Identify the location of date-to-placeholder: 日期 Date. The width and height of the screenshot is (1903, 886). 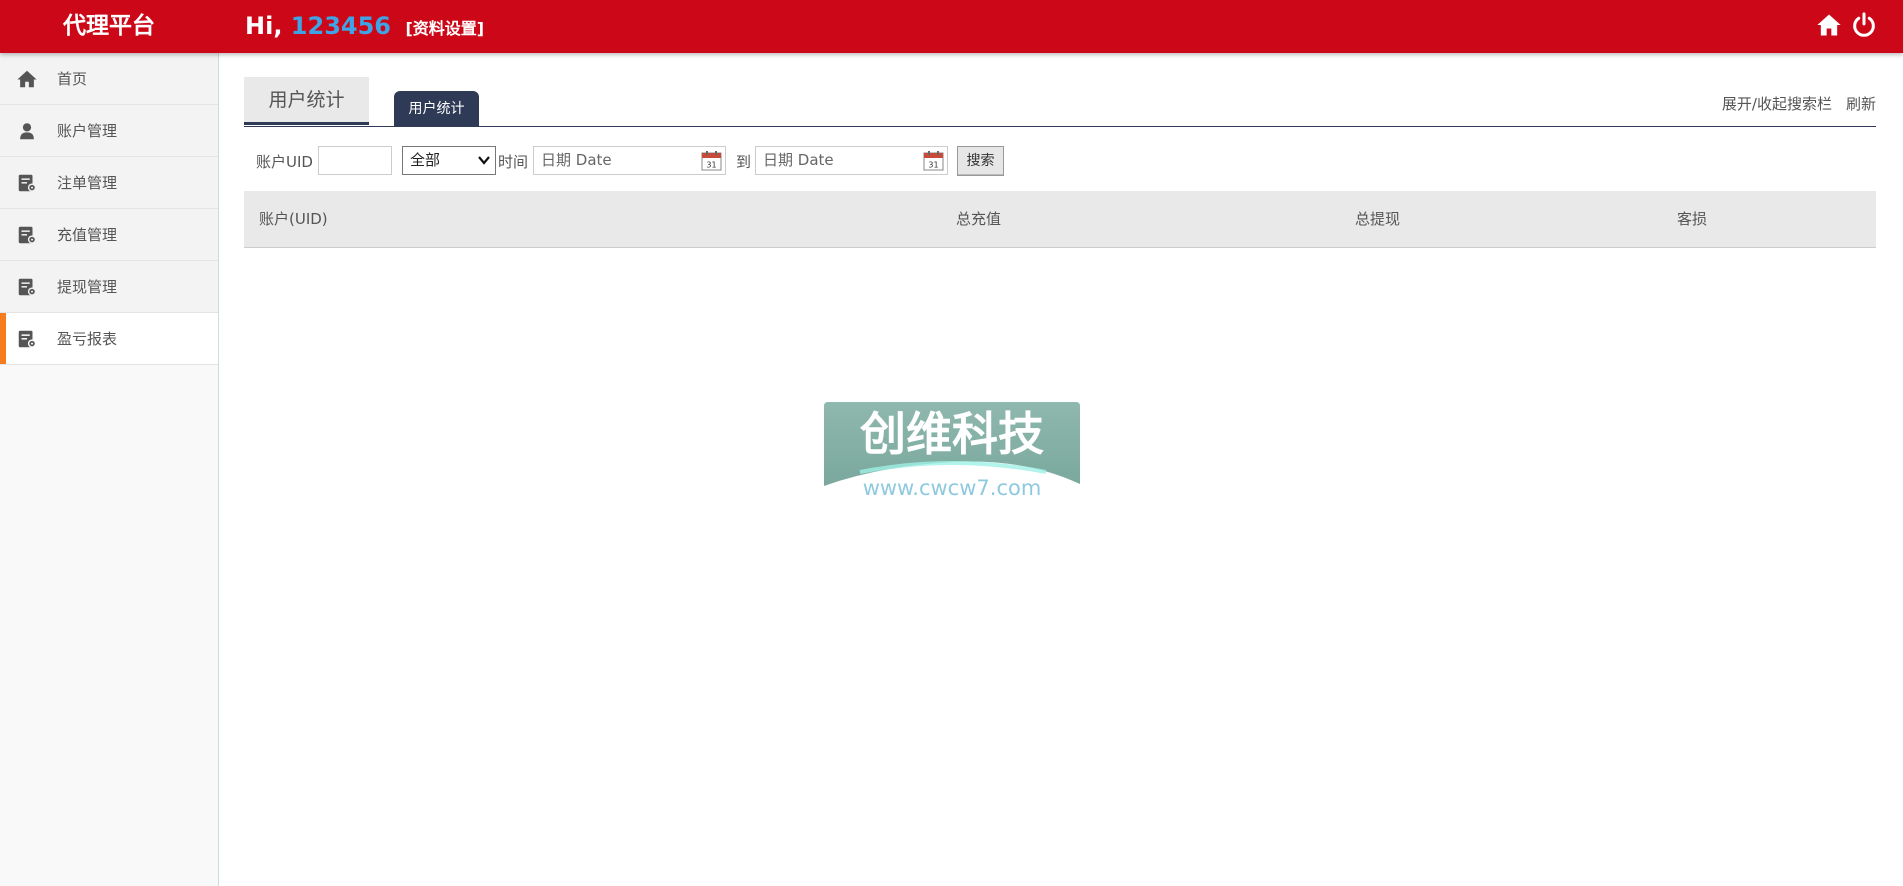
(798, 160).